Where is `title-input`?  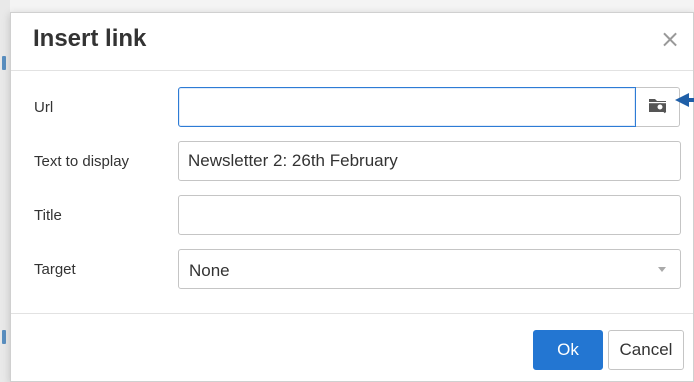
title-input is located at coordinates (429, 215).